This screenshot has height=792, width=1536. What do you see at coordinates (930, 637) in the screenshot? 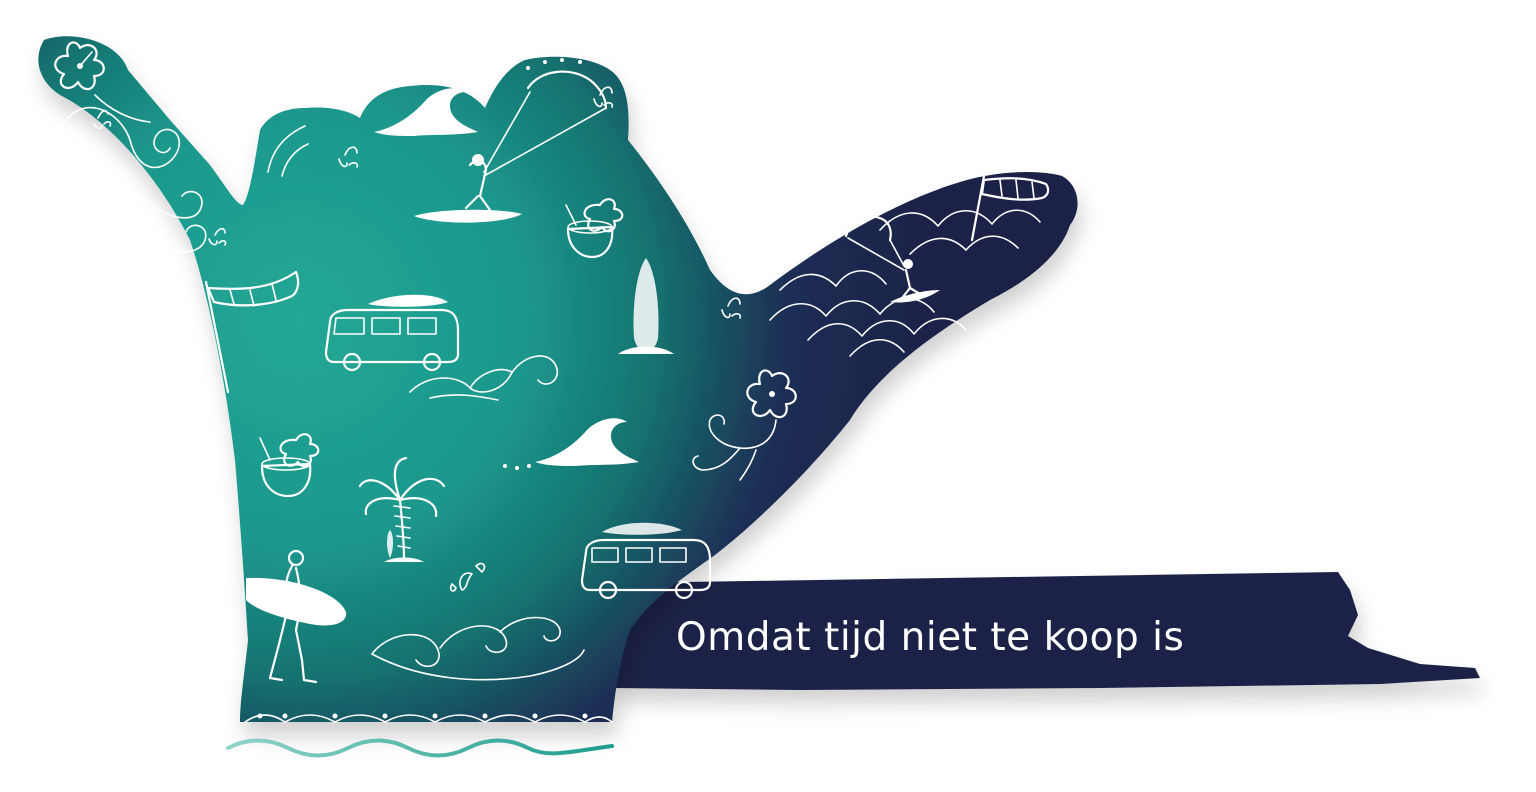
I see `tagline-text: Omdat tijd niet te koop is` at bounding box center [930, 637].